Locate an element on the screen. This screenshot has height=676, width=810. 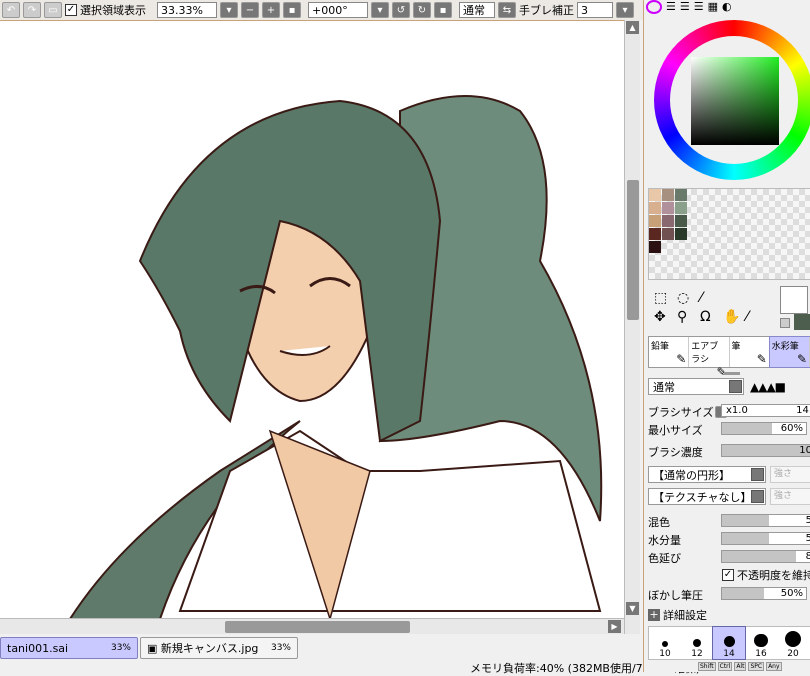
hsv-slider-icon: ☰ is located at coordinates (685, 7).